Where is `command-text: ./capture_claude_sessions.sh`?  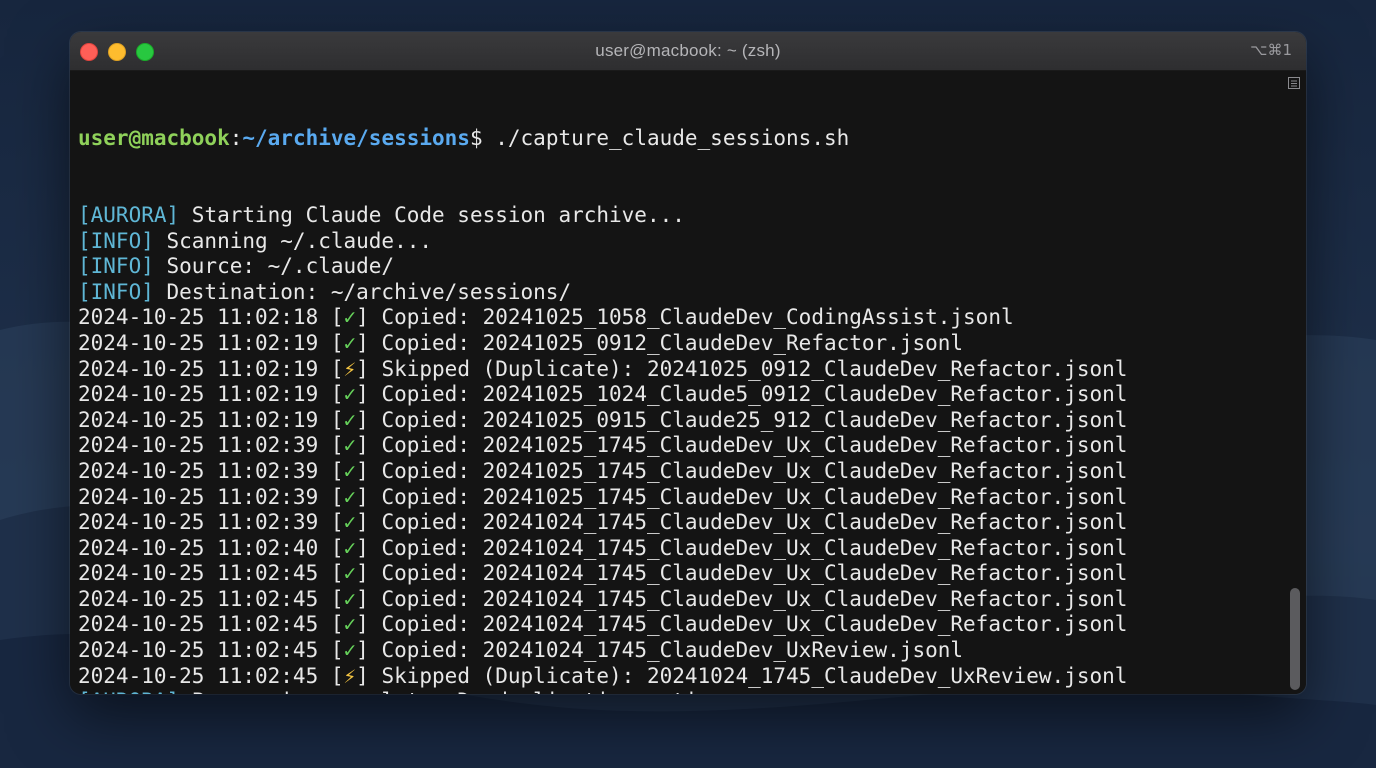
command-text: ./capture_claude_sessions.sh is located at coordinates (666, 138).